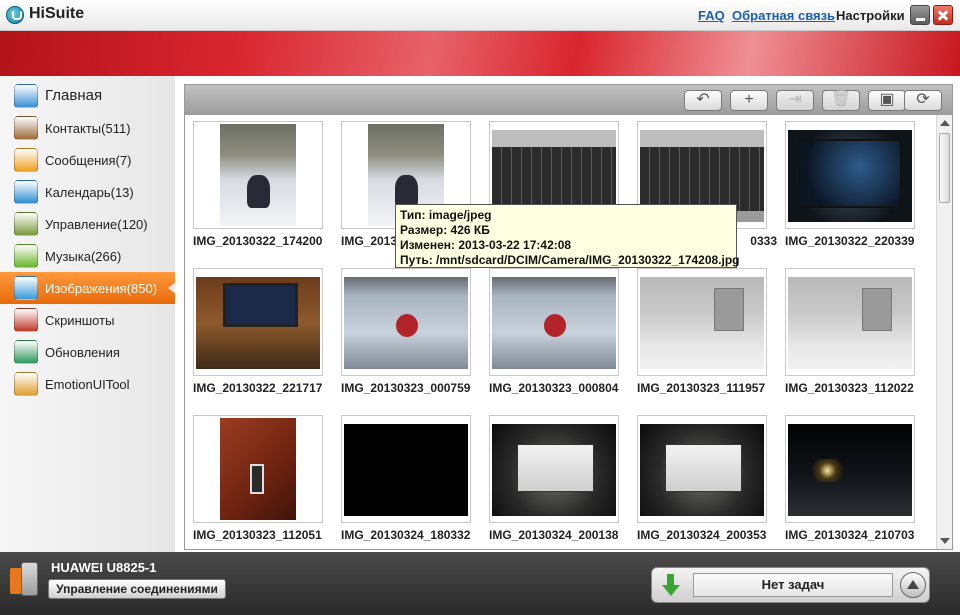 The image size is (960, 615). I want to click on task-panel: Нет задач, so click(790, 585).